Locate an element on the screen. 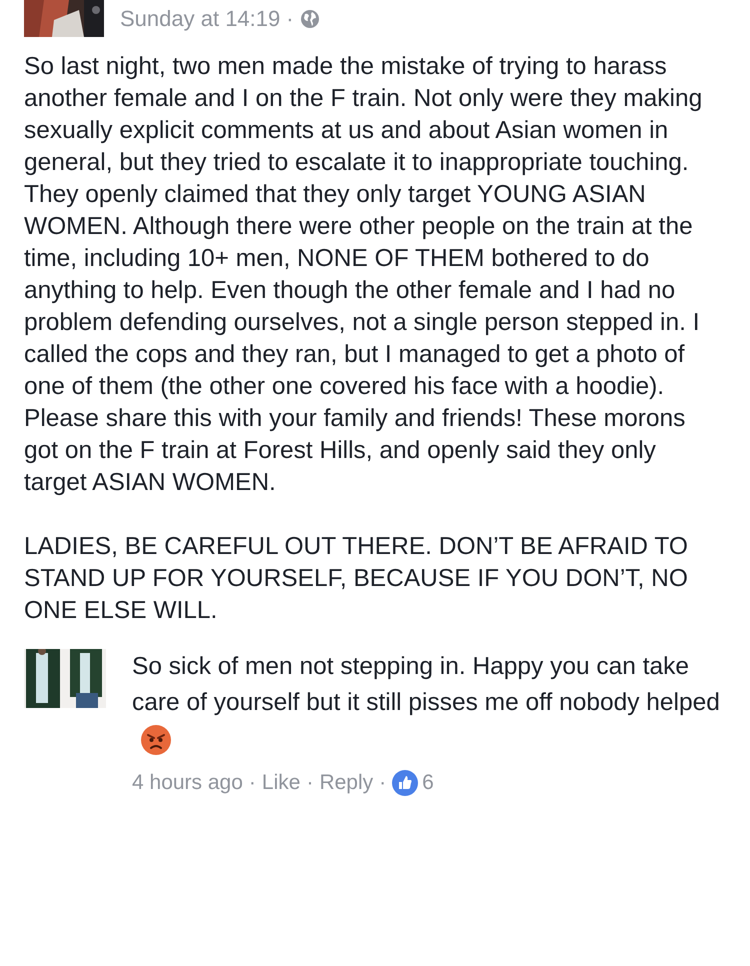 The image size is (750, 966). post-time: Sunday at 14:19 is located at coordinates (200, 19).